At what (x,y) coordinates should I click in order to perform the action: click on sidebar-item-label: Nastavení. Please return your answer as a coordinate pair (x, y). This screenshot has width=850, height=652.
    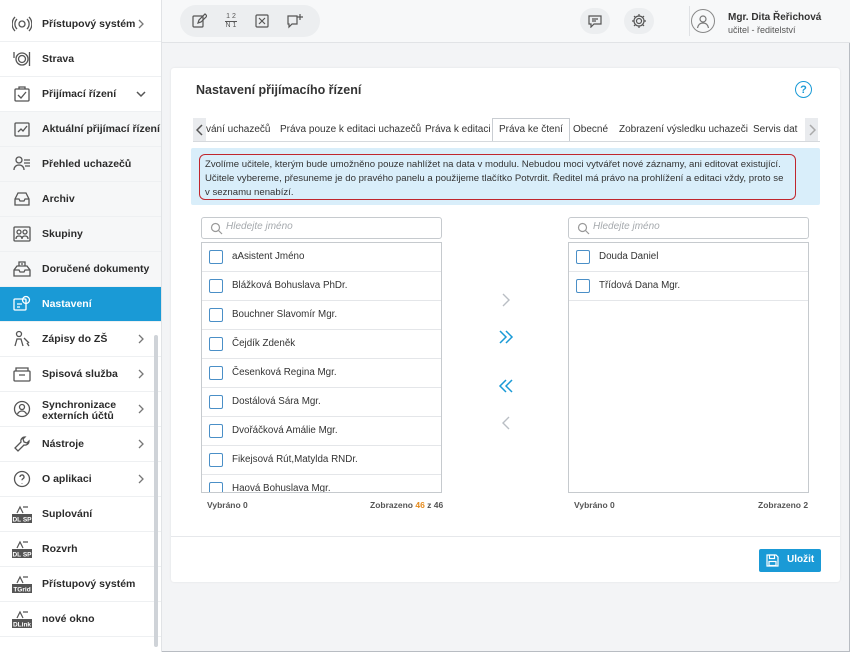
    Looking at the image, I should click on (67, 303).